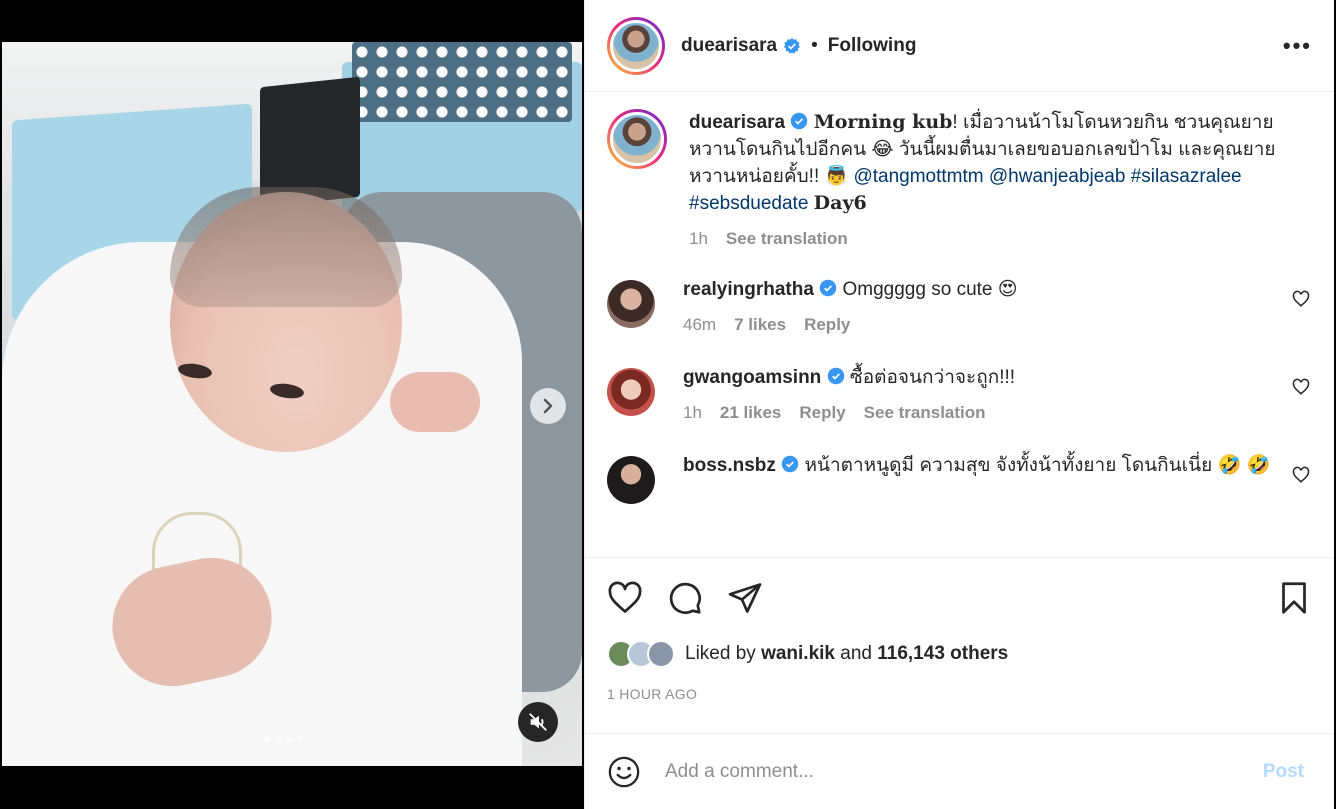 The height and width of the screenshot is (809, 1336). Describe the element at coordinates (625, 598) in the screenshot. I see `heart-icon` at that location.